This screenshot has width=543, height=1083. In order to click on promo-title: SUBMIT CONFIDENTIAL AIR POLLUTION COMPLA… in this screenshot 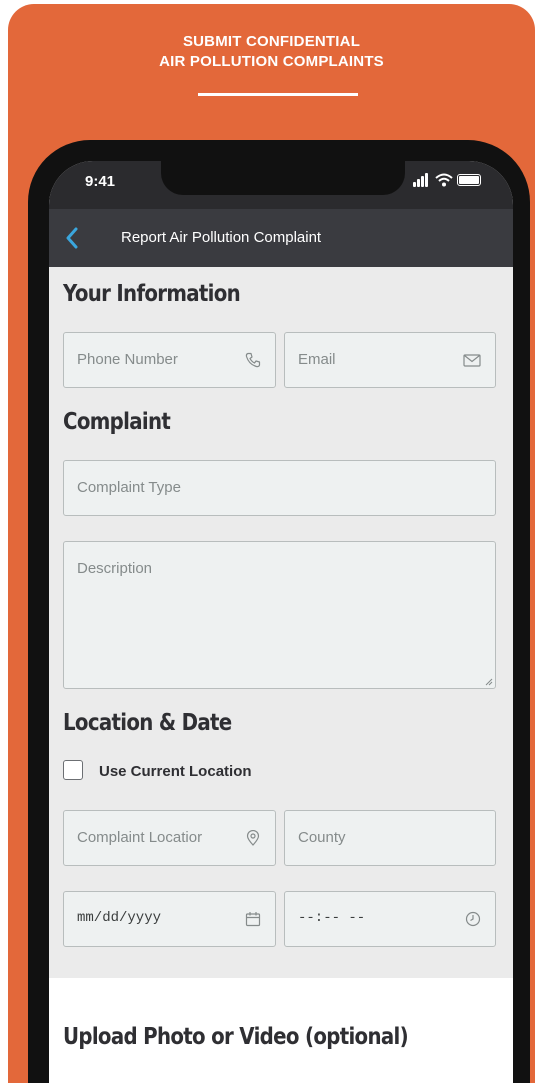, I will do `click(271, 52)`.